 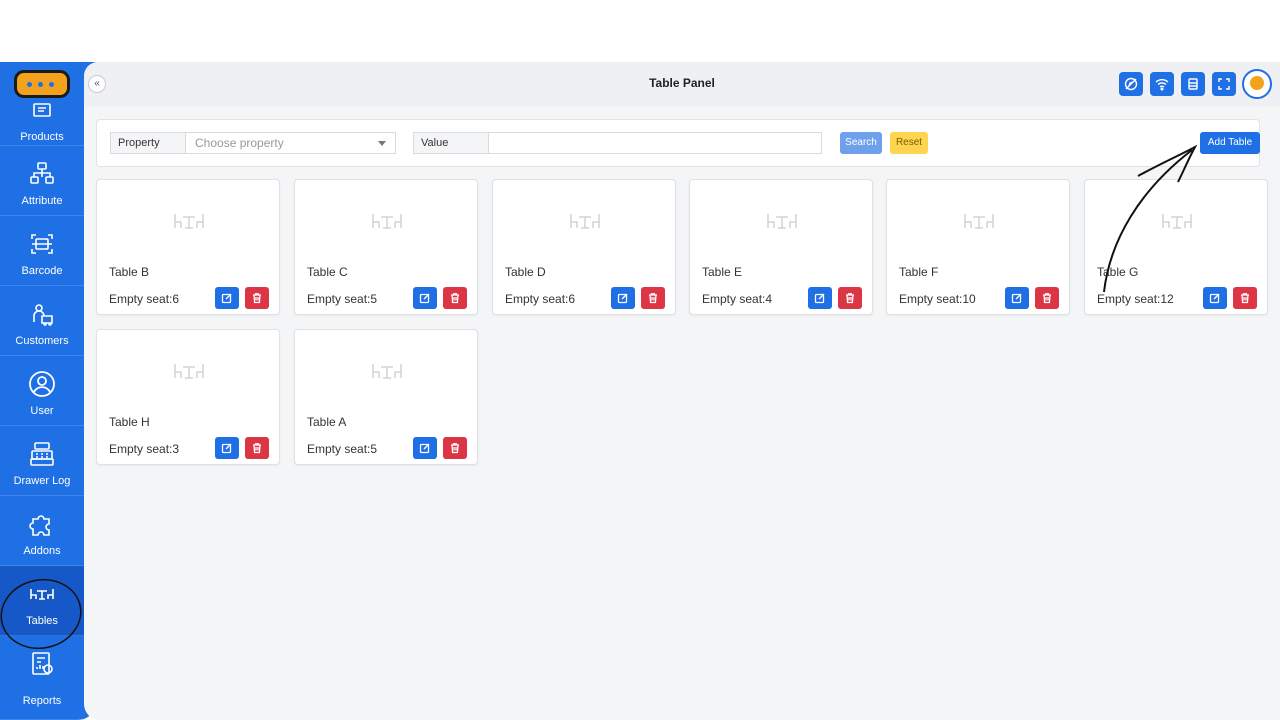 I want to click on sidebar-item-user: User, so click(x=42, y=391).